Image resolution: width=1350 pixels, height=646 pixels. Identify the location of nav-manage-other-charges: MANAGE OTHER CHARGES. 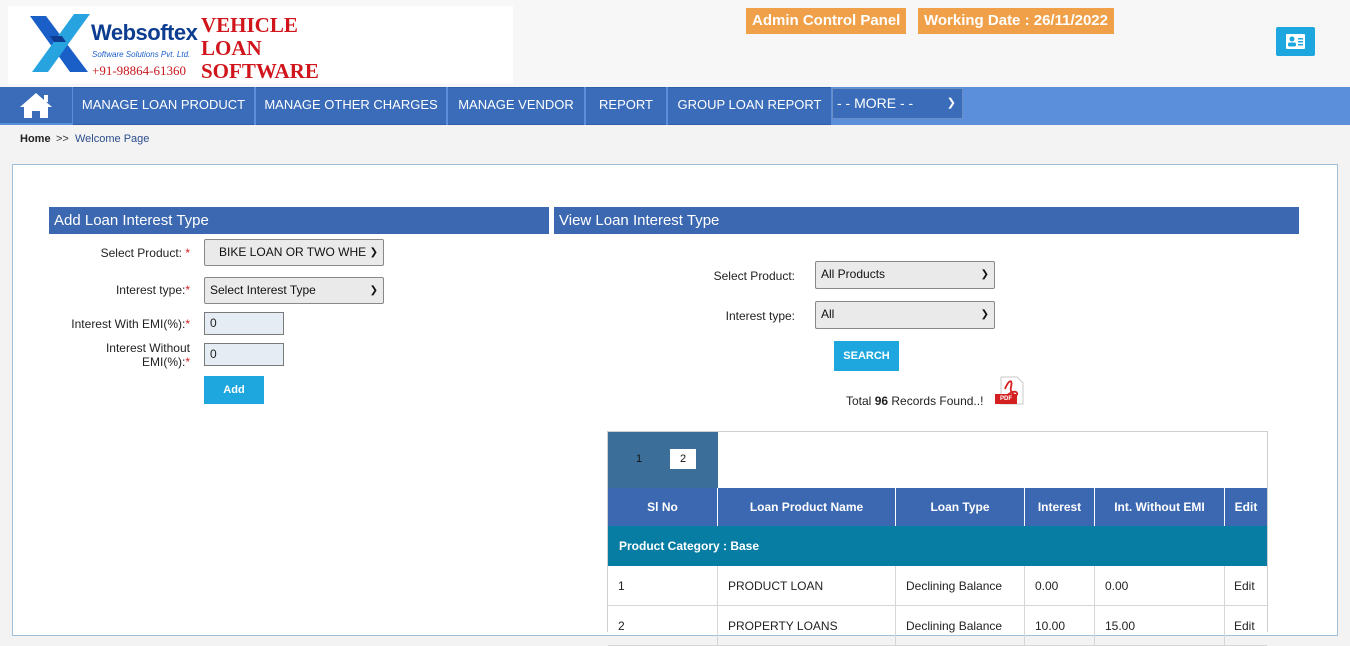
(351, 106).